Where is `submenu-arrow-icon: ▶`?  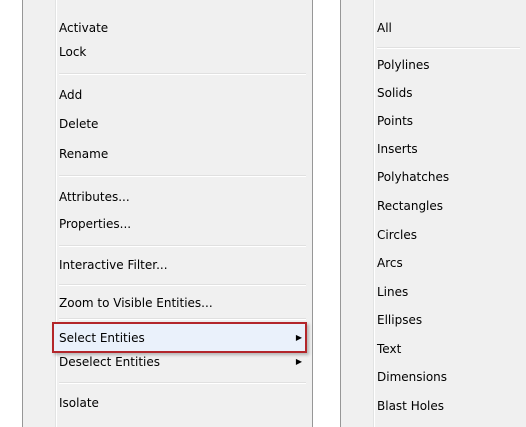 submenu-arrow-icon: ▶ is located at coordinates (298, 361).